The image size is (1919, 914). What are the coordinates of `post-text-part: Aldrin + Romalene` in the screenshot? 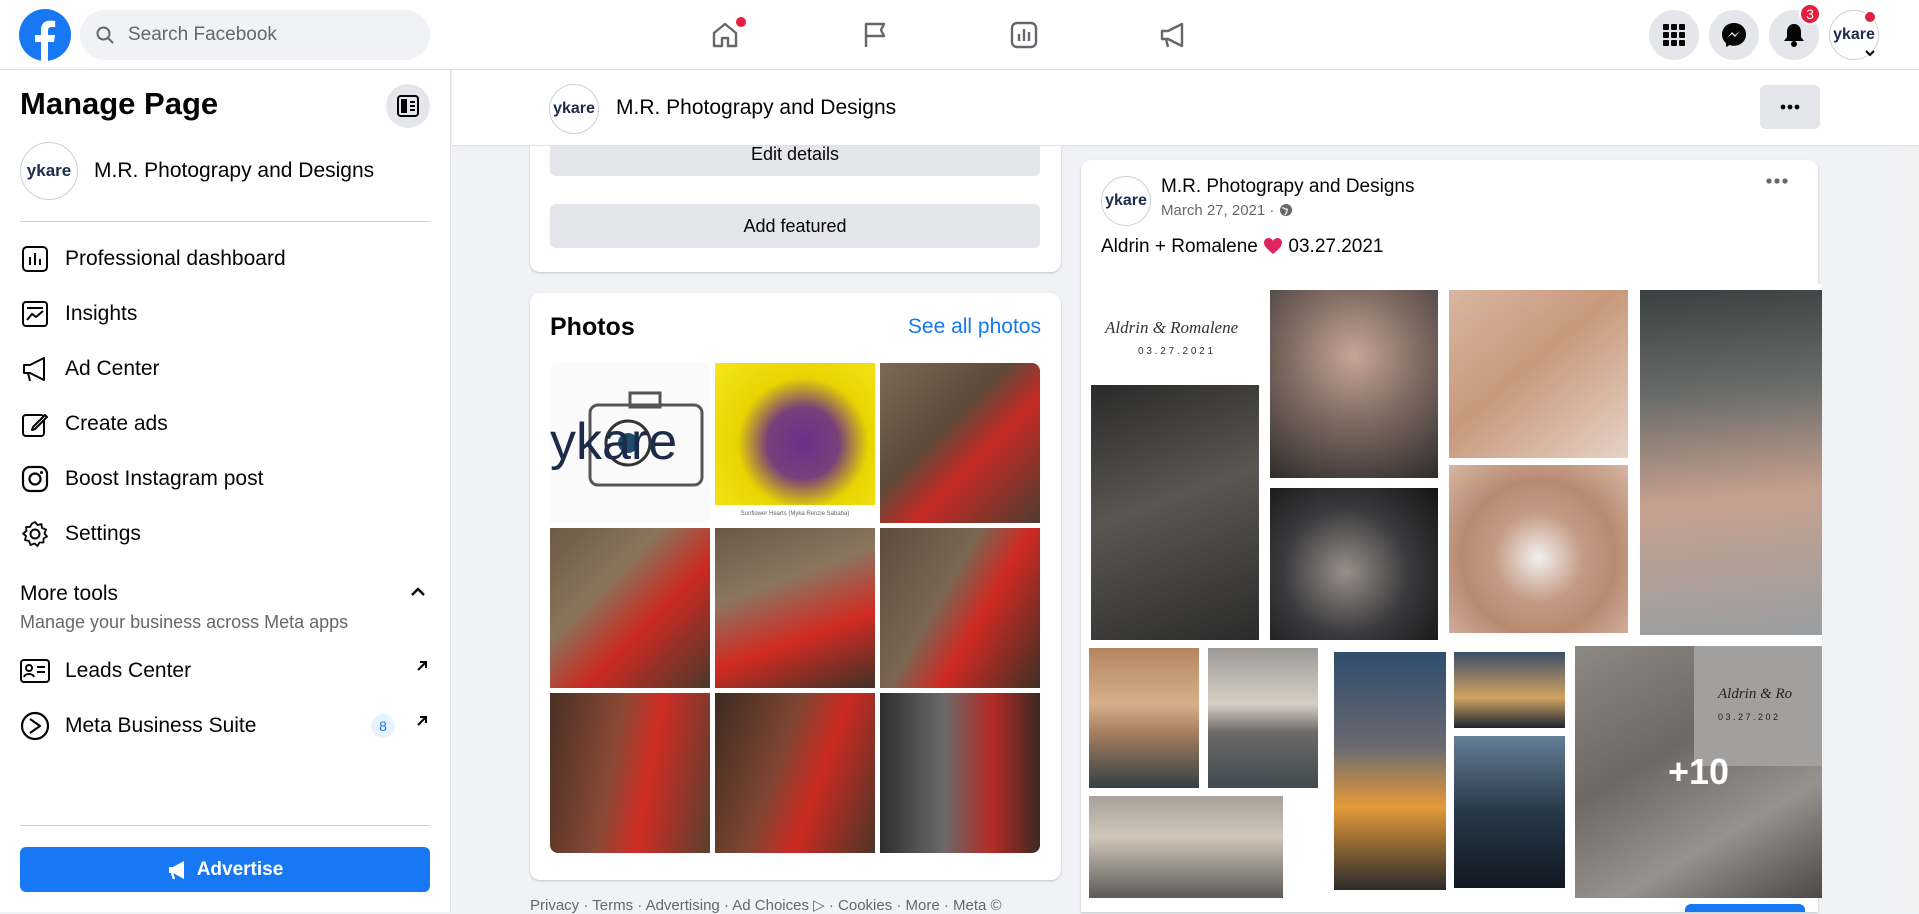 It's located at (1182, 246).